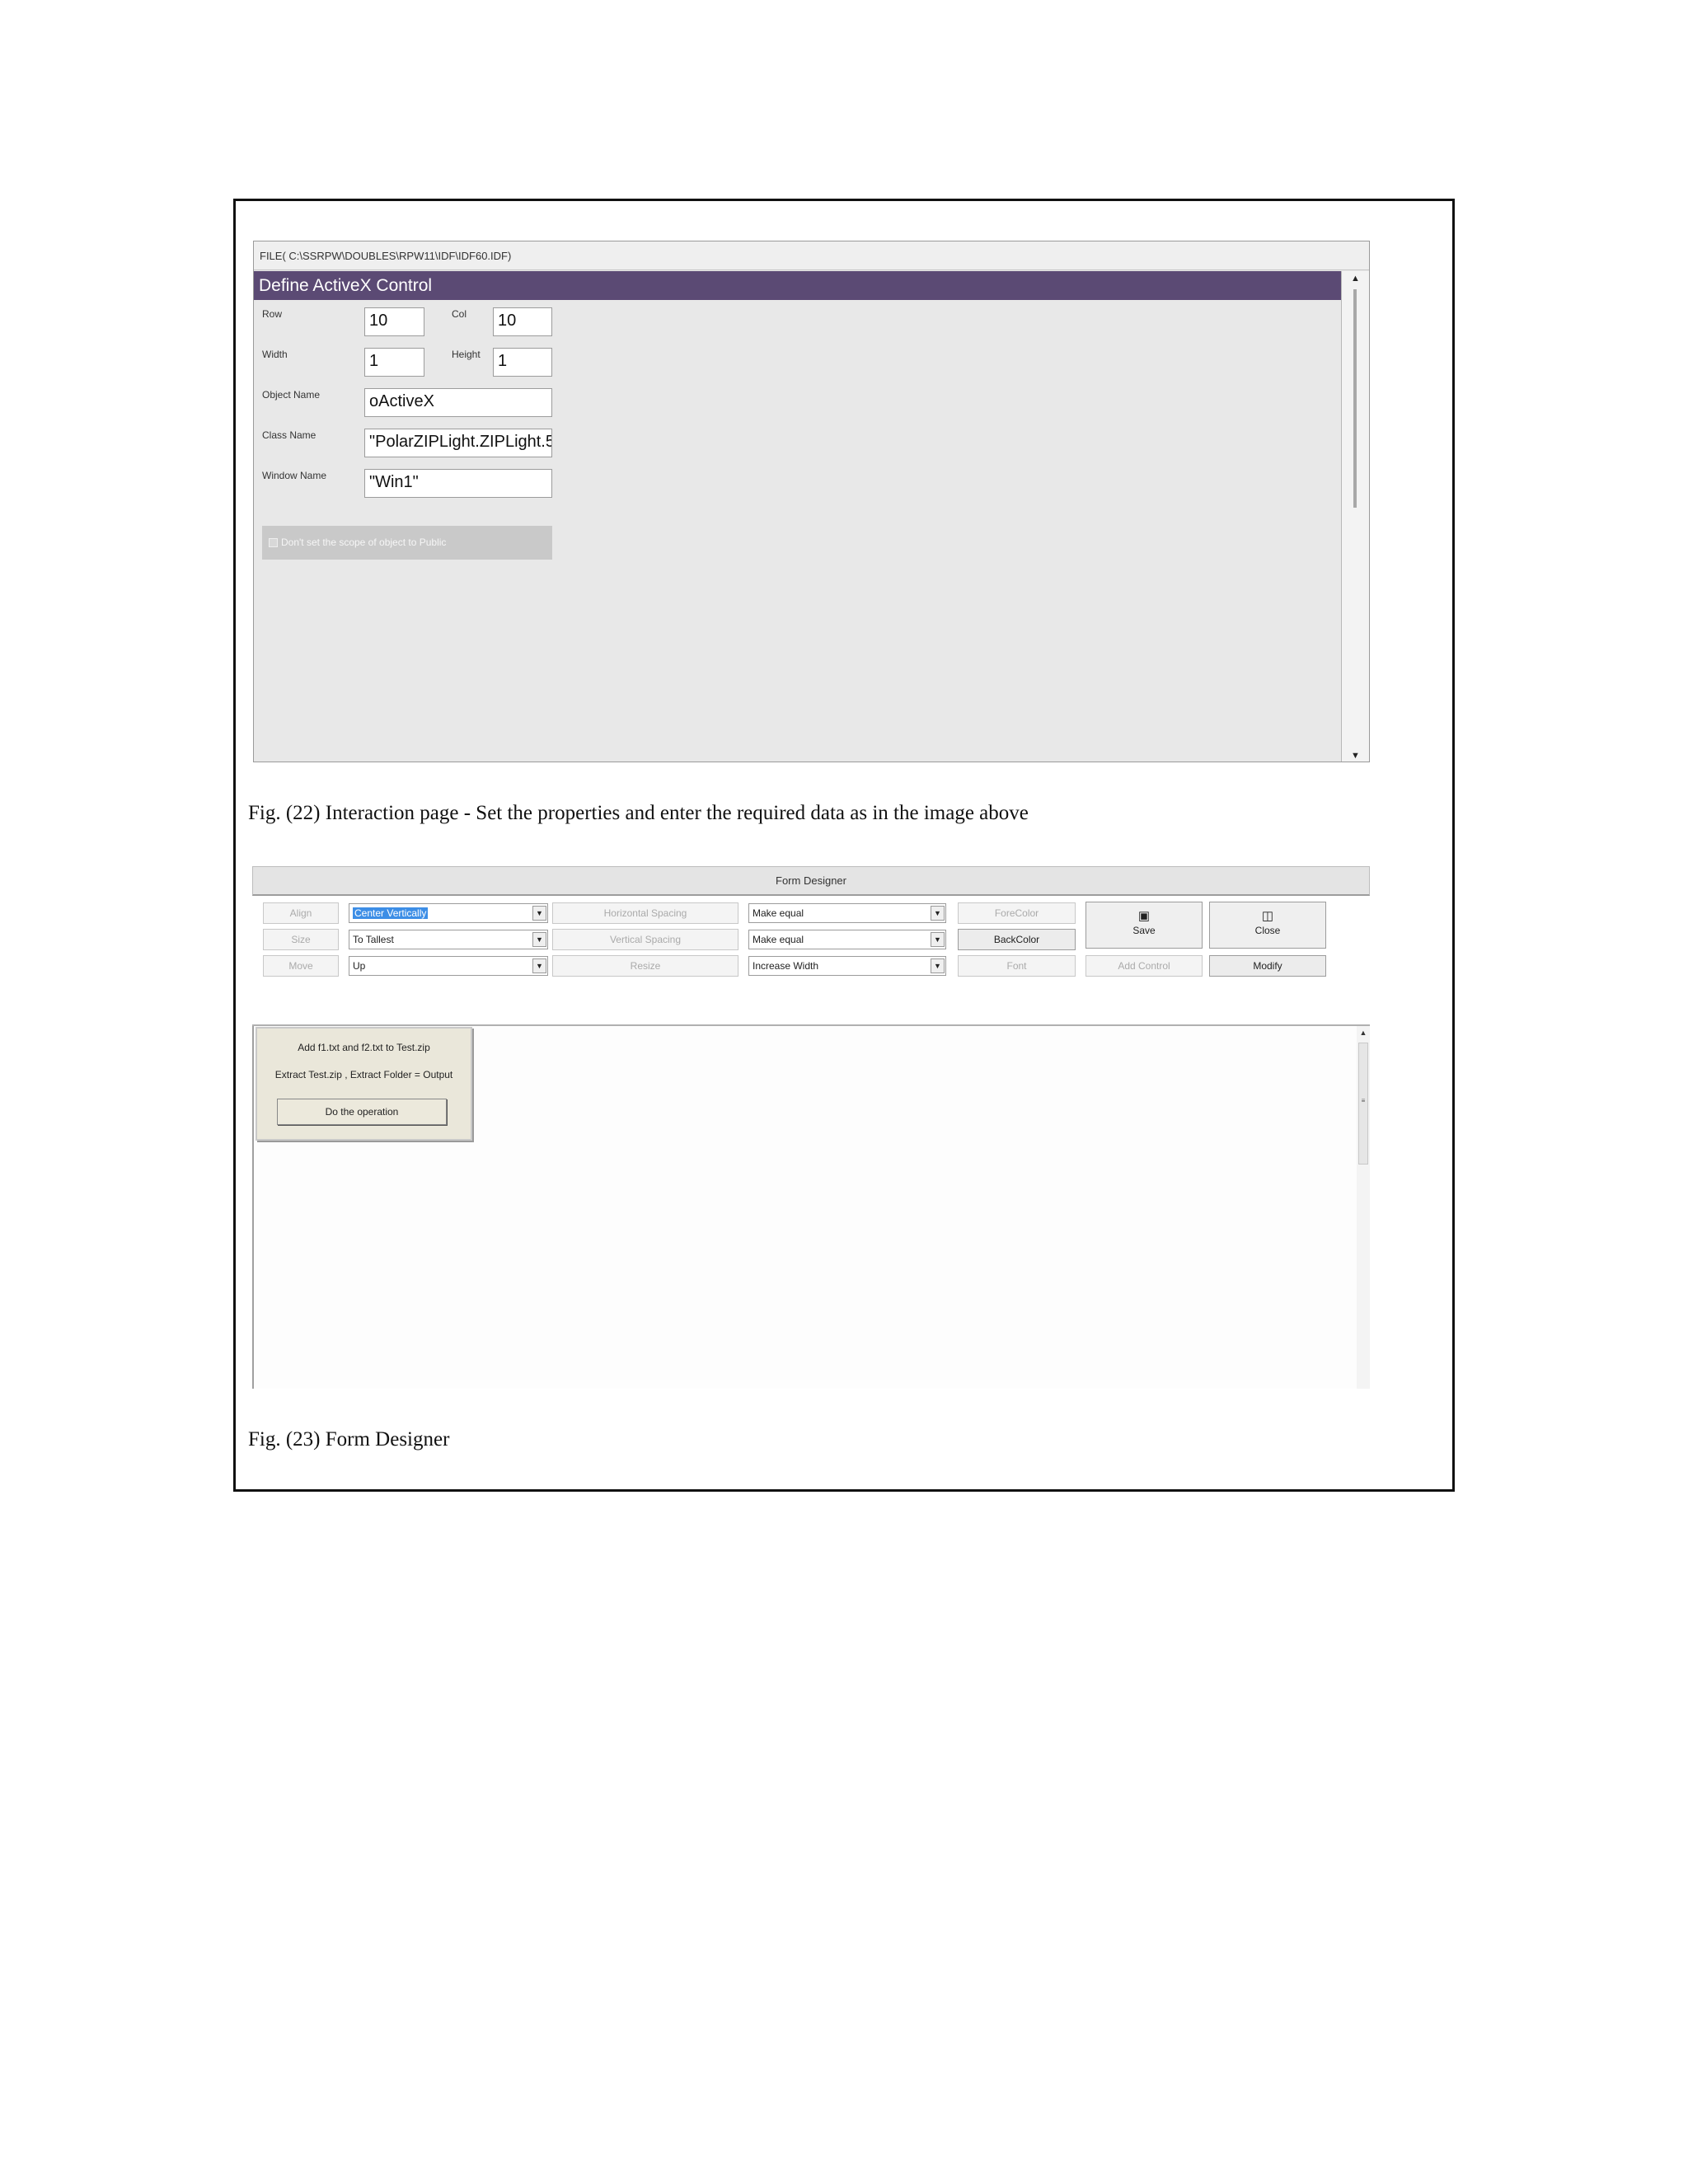 The image size is (1688, 2184). What do you see at coordinates (466, 354) in the screenshot?
I see `height-label: Height` at bounding box center [466, 354].